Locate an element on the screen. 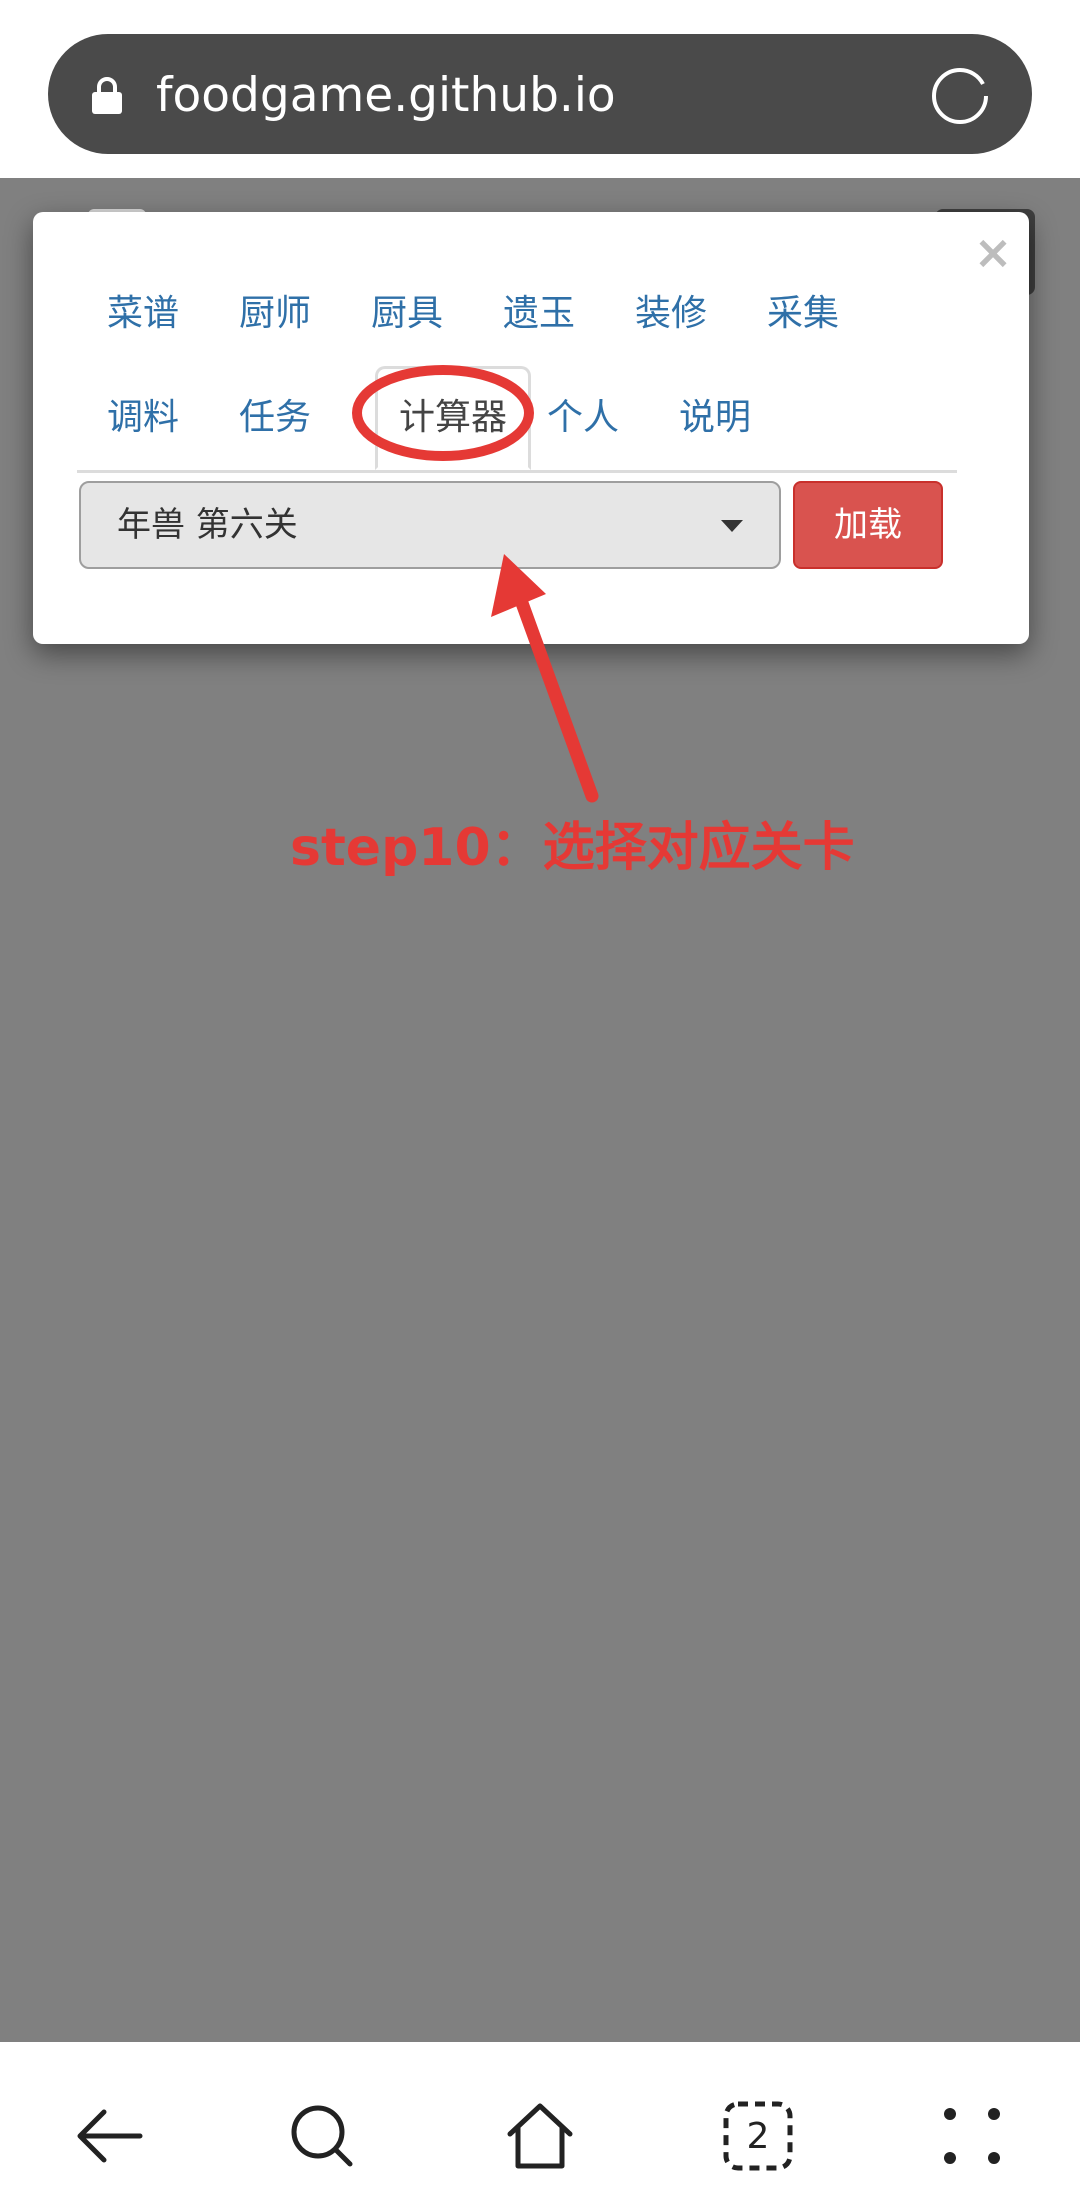  tabs-icon: 2 is located at coordinates (758, 2136).